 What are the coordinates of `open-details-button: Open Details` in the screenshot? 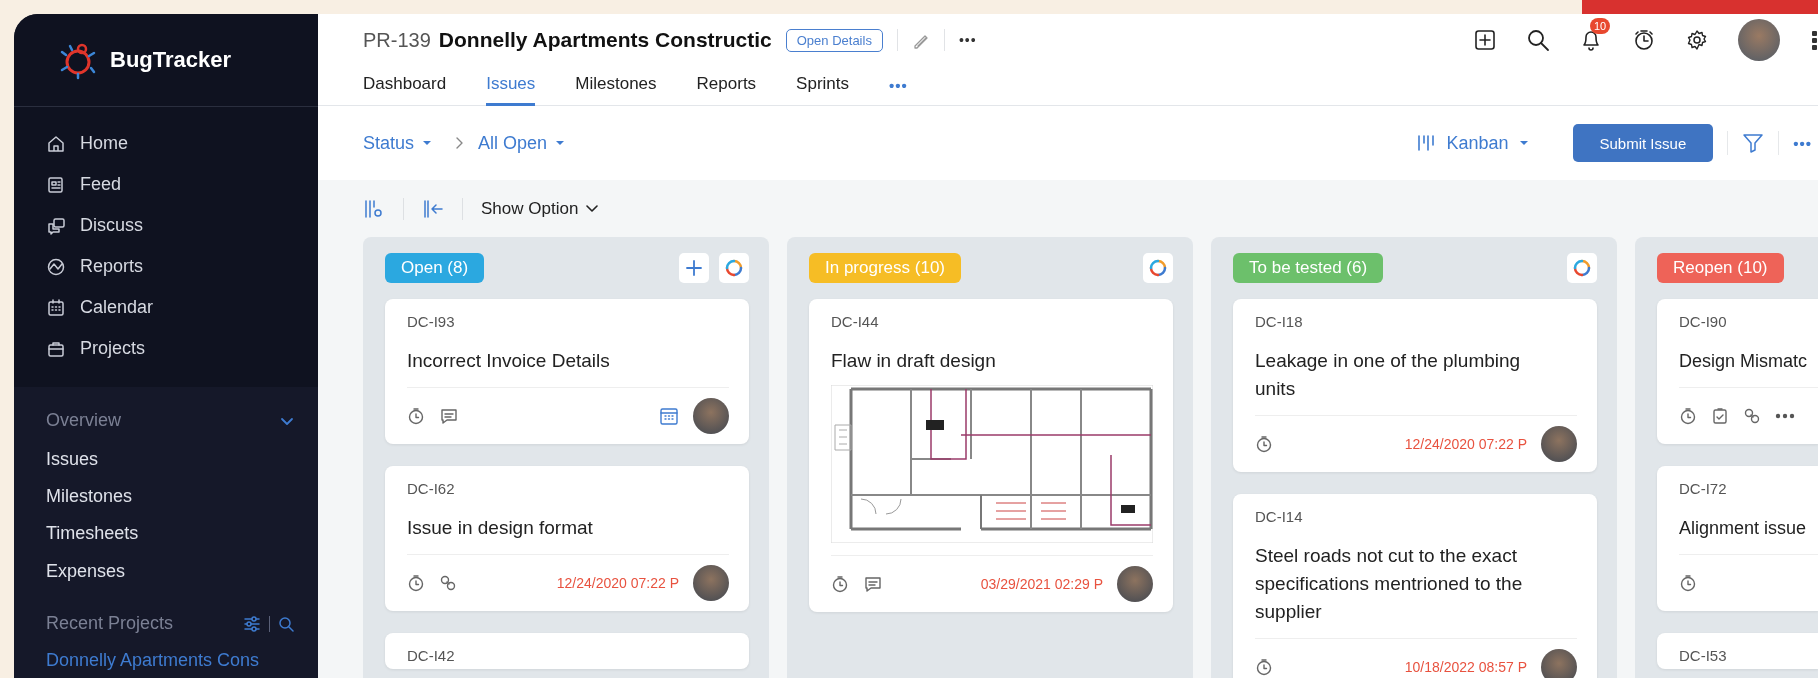 It's located at (834, 40).